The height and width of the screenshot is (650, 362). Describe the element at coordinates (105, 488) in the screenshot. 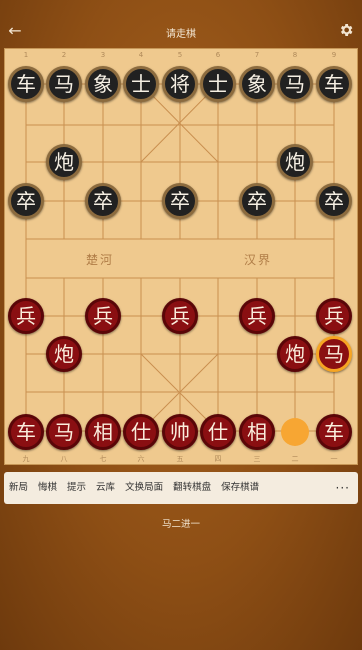

I see `cloud-library-button: 云库` at that location.